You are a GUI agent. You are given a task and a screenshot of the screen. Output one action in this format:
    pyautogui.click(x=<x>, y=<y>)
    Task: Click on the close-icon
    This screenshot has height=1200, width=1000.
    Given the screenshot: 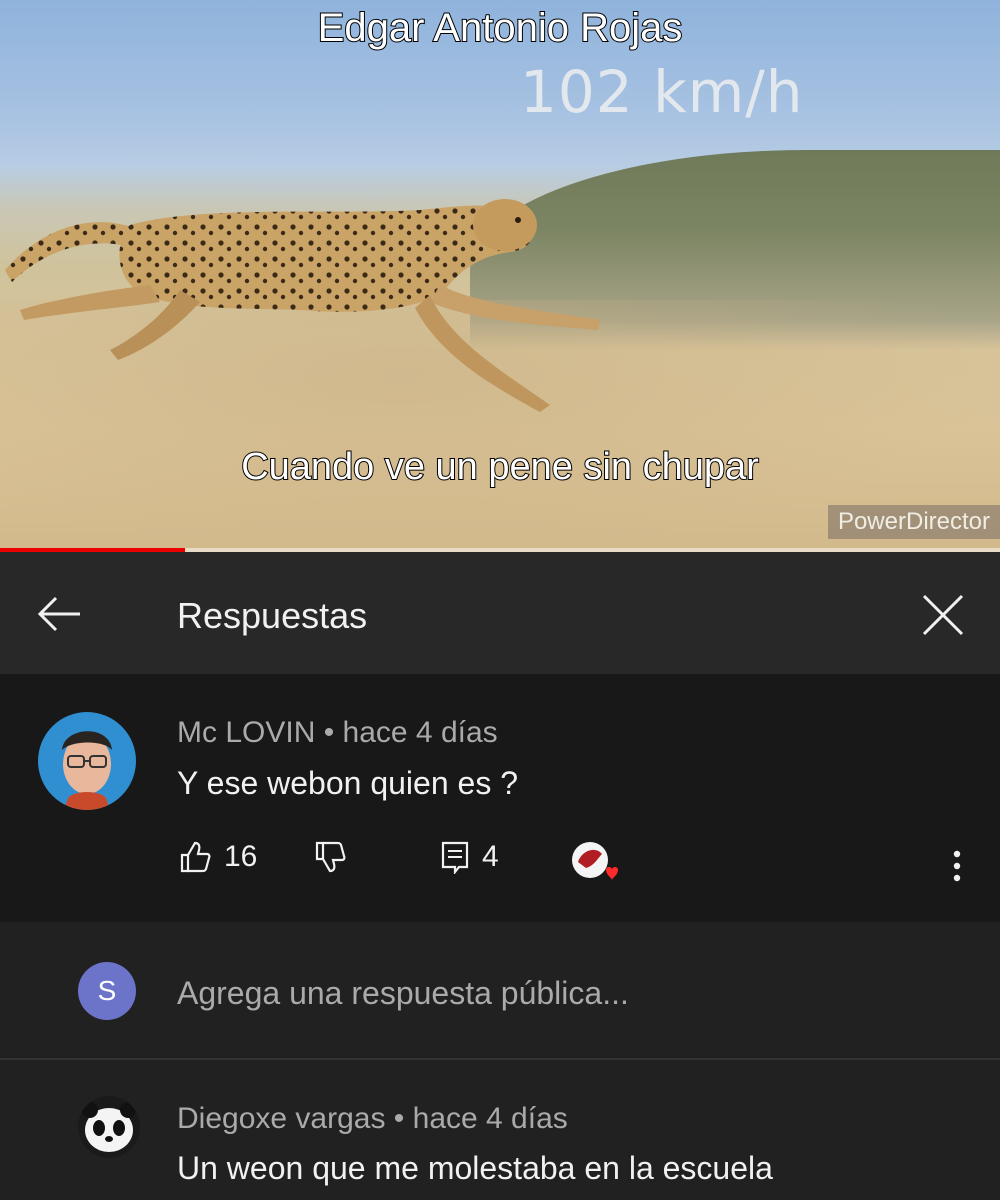 What is the action you would take?
    pyautogui.click(x=943, y=615)
    